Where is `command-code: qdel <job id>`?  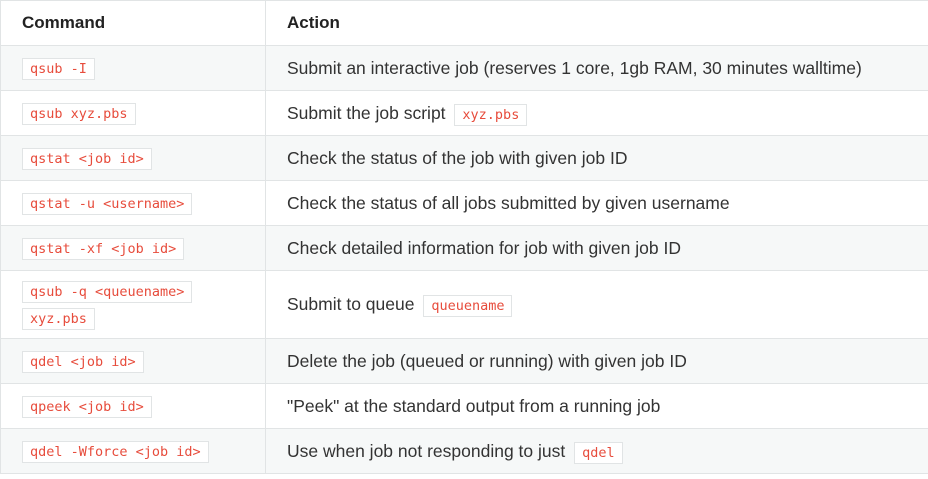
command-code: qdel <job id> is located at coordinates (83, 361).